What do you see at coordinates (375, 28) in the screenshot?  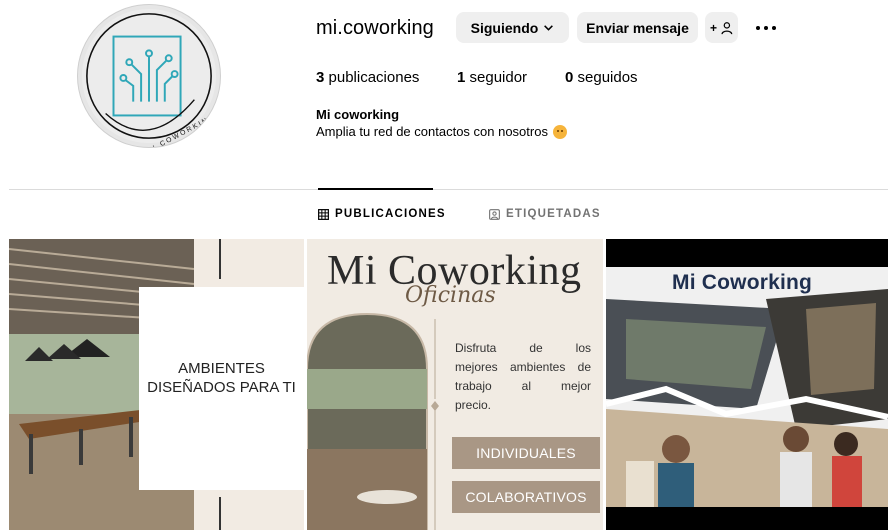 I see `profile-username: mi.coworking` at bounding box center [375, 28].